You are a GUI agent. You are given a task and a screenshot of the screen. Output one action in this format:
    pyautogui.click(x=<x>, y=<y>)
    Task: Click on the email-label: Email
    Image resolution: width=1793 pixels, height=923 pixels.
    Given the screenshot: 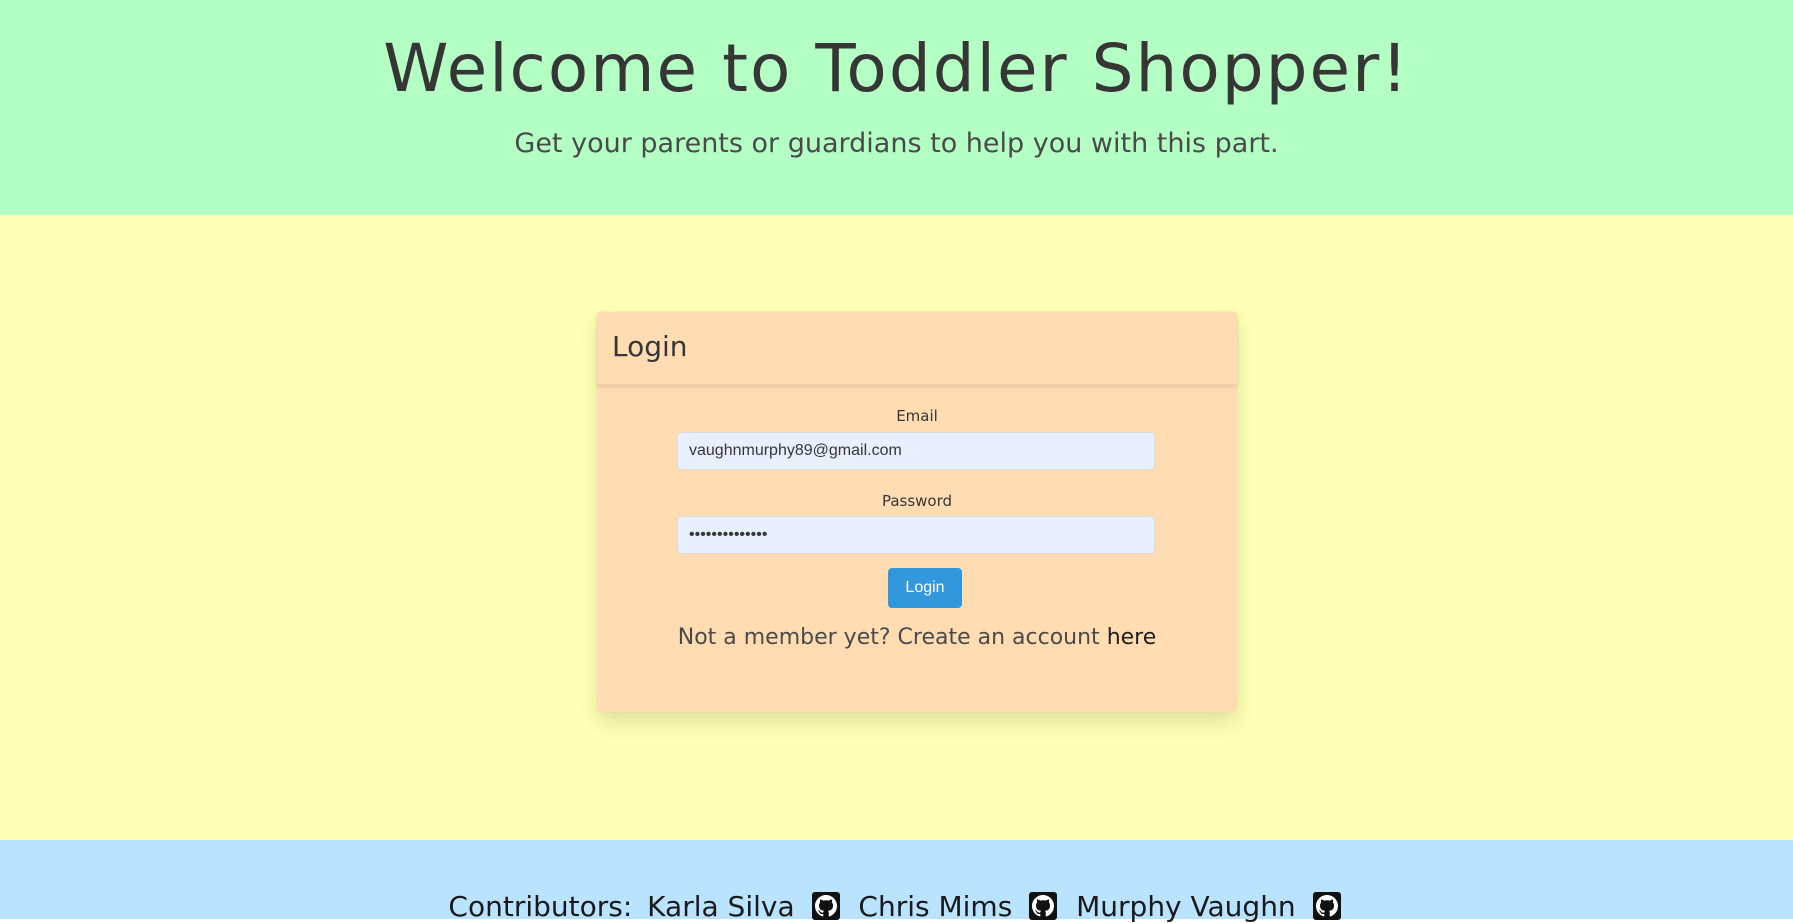 What is the action you would take?
    pyautogui.click(x=917, y=416)
    